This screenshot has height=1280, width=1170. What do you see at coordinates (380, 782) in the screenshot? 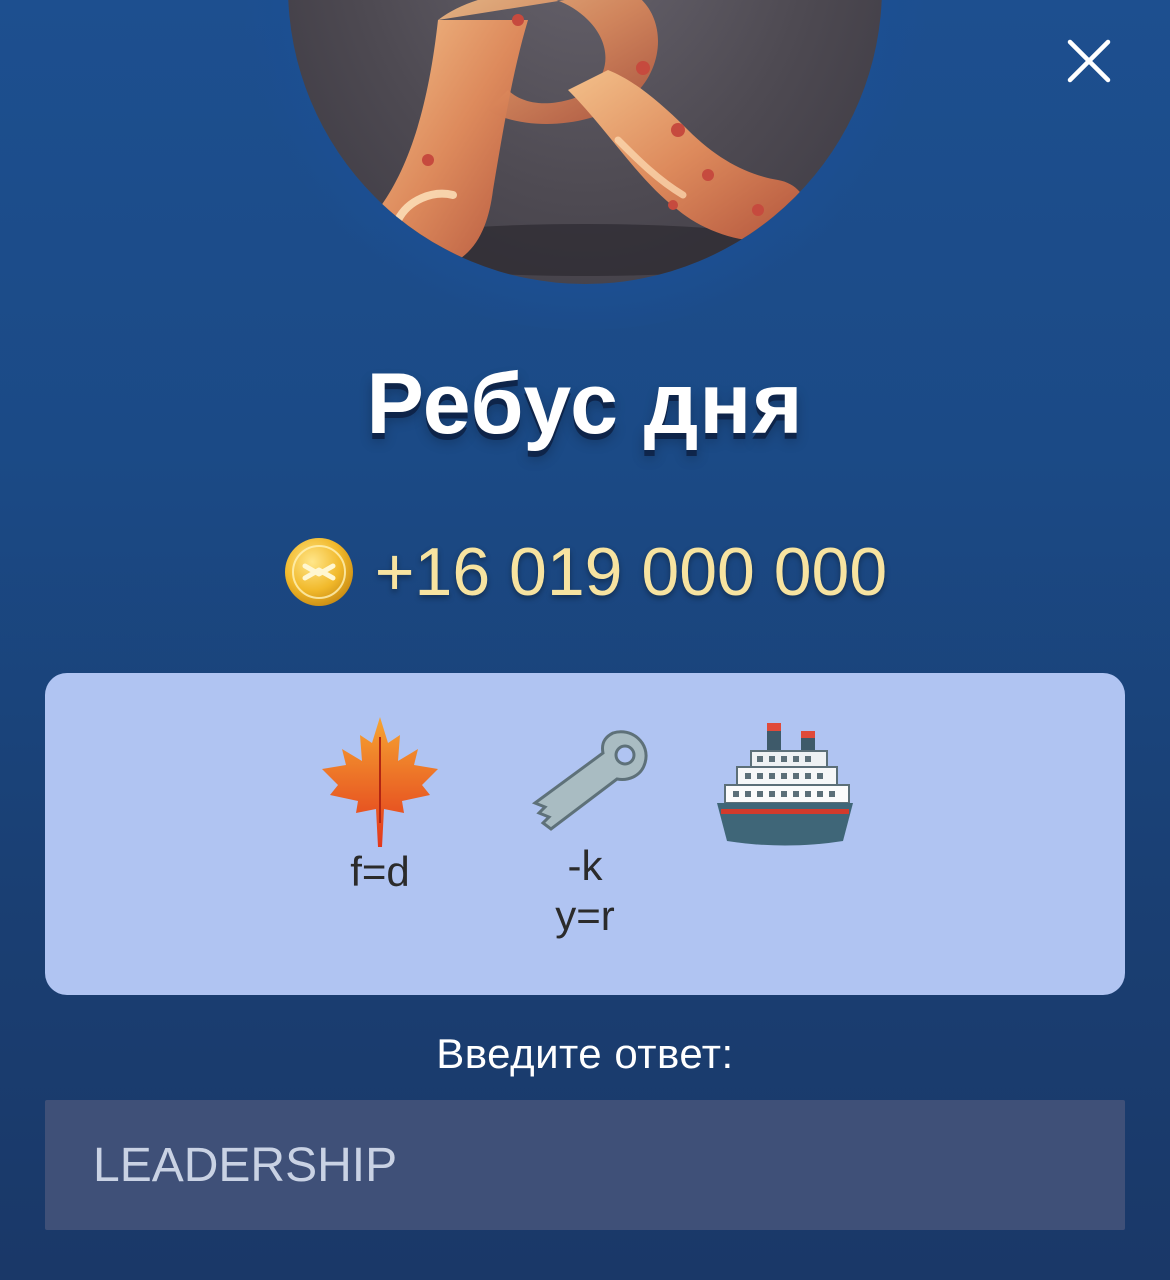
I see `maple-leaf-icon` at bounding box center [380, 782].